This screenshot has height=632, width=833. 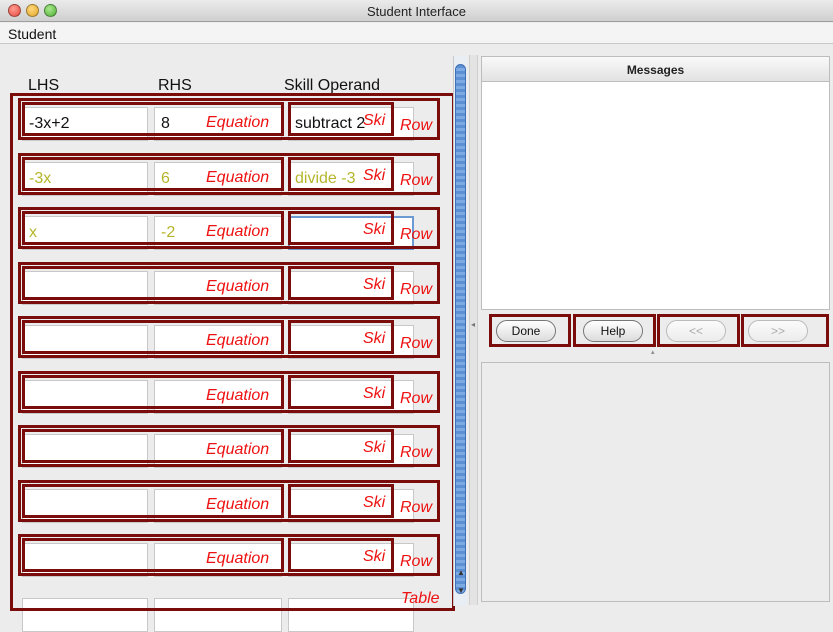 I want to click on messages-header: Messages, so click(x=655, y=69).